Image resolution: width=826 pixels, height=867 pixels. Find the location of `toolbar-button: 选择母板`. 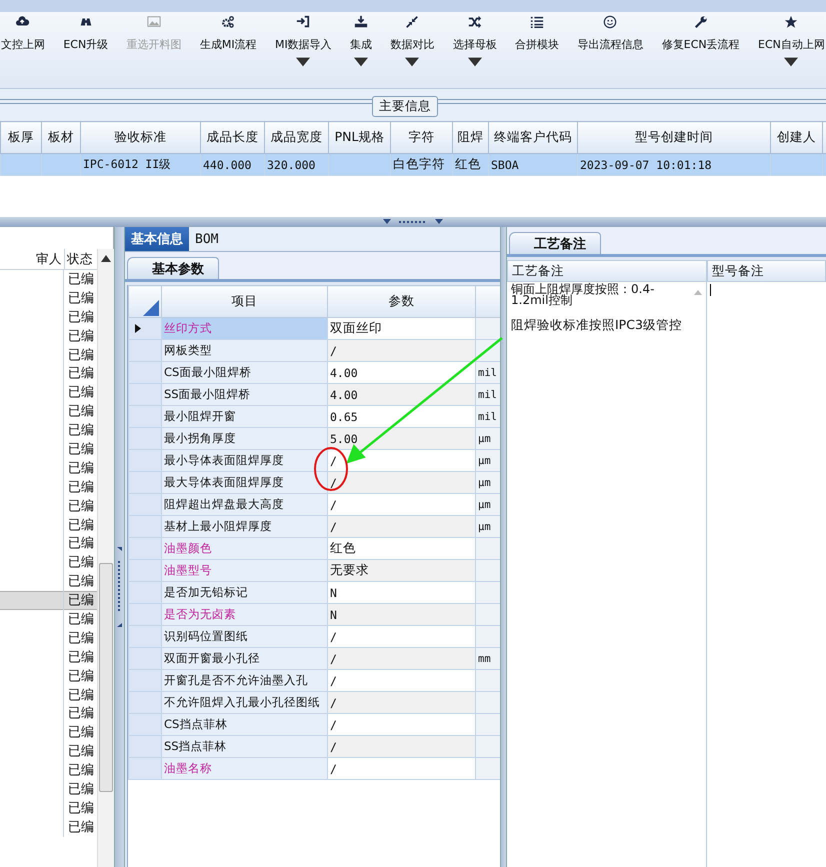

toolbar-button: 选择母板 is located at coordinates (475, 50).